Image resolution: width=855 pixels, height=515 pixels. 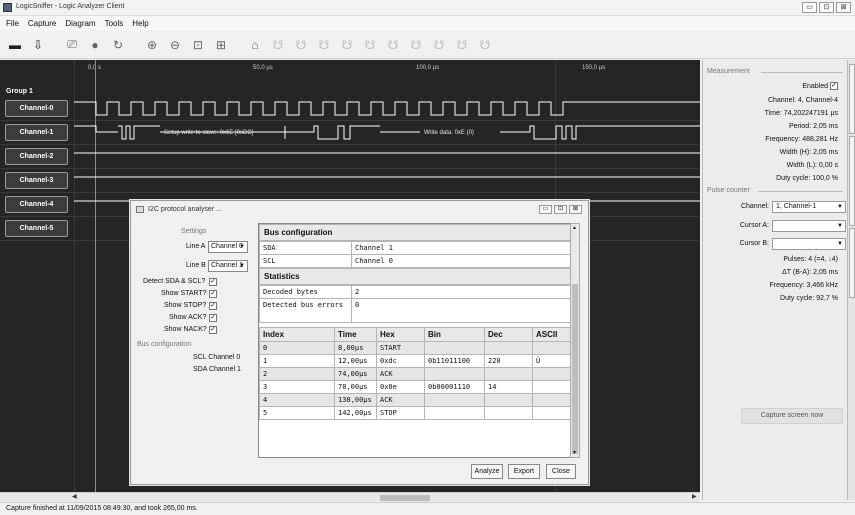 What do you see at coordinates (508, 387) in the screenshot?
I see `cell: 14` at bounding box center [508, 387].